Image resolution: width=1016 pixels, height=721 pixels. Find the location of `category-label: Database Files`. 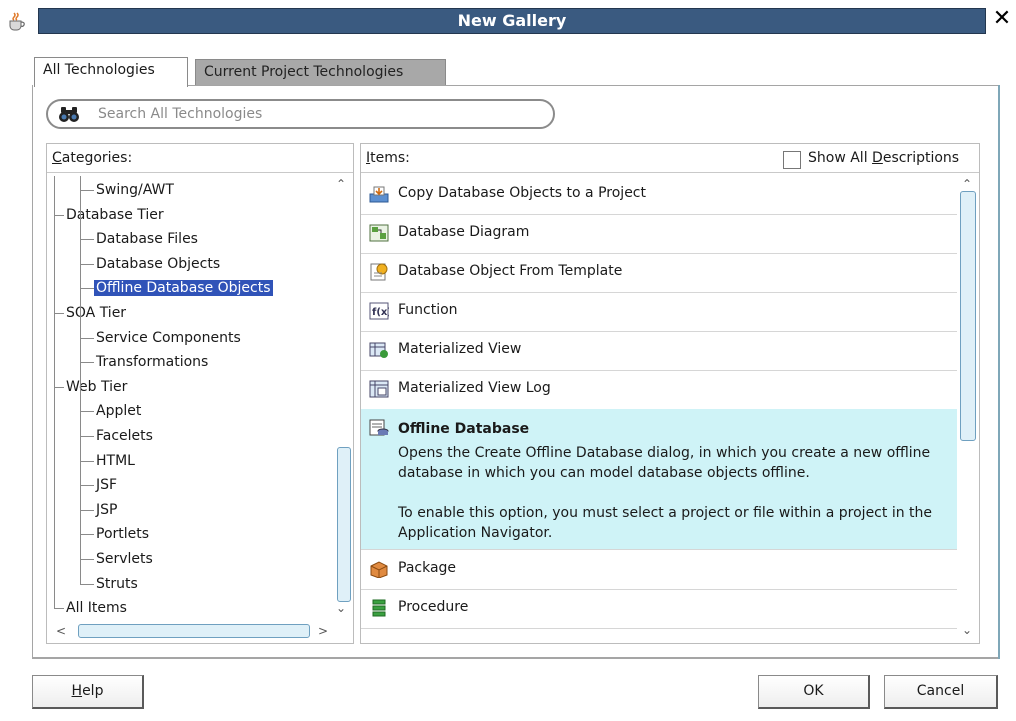

category-label: Database Files is located at coordinates (147, 239).